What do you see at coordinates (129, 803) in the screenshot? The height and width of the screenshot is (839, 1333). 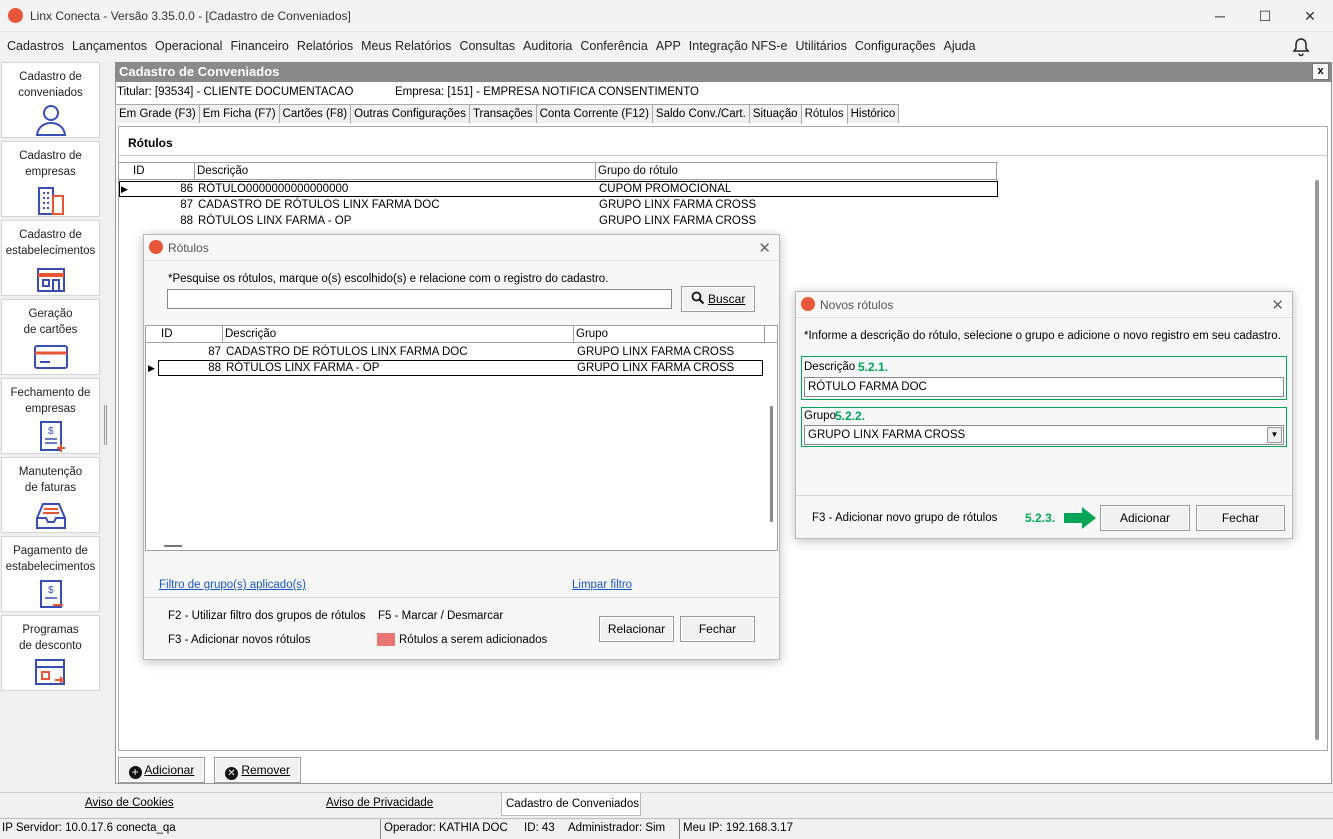 I see `cookies-link: Aviso de Cookies` at bounding box center [129, 803].